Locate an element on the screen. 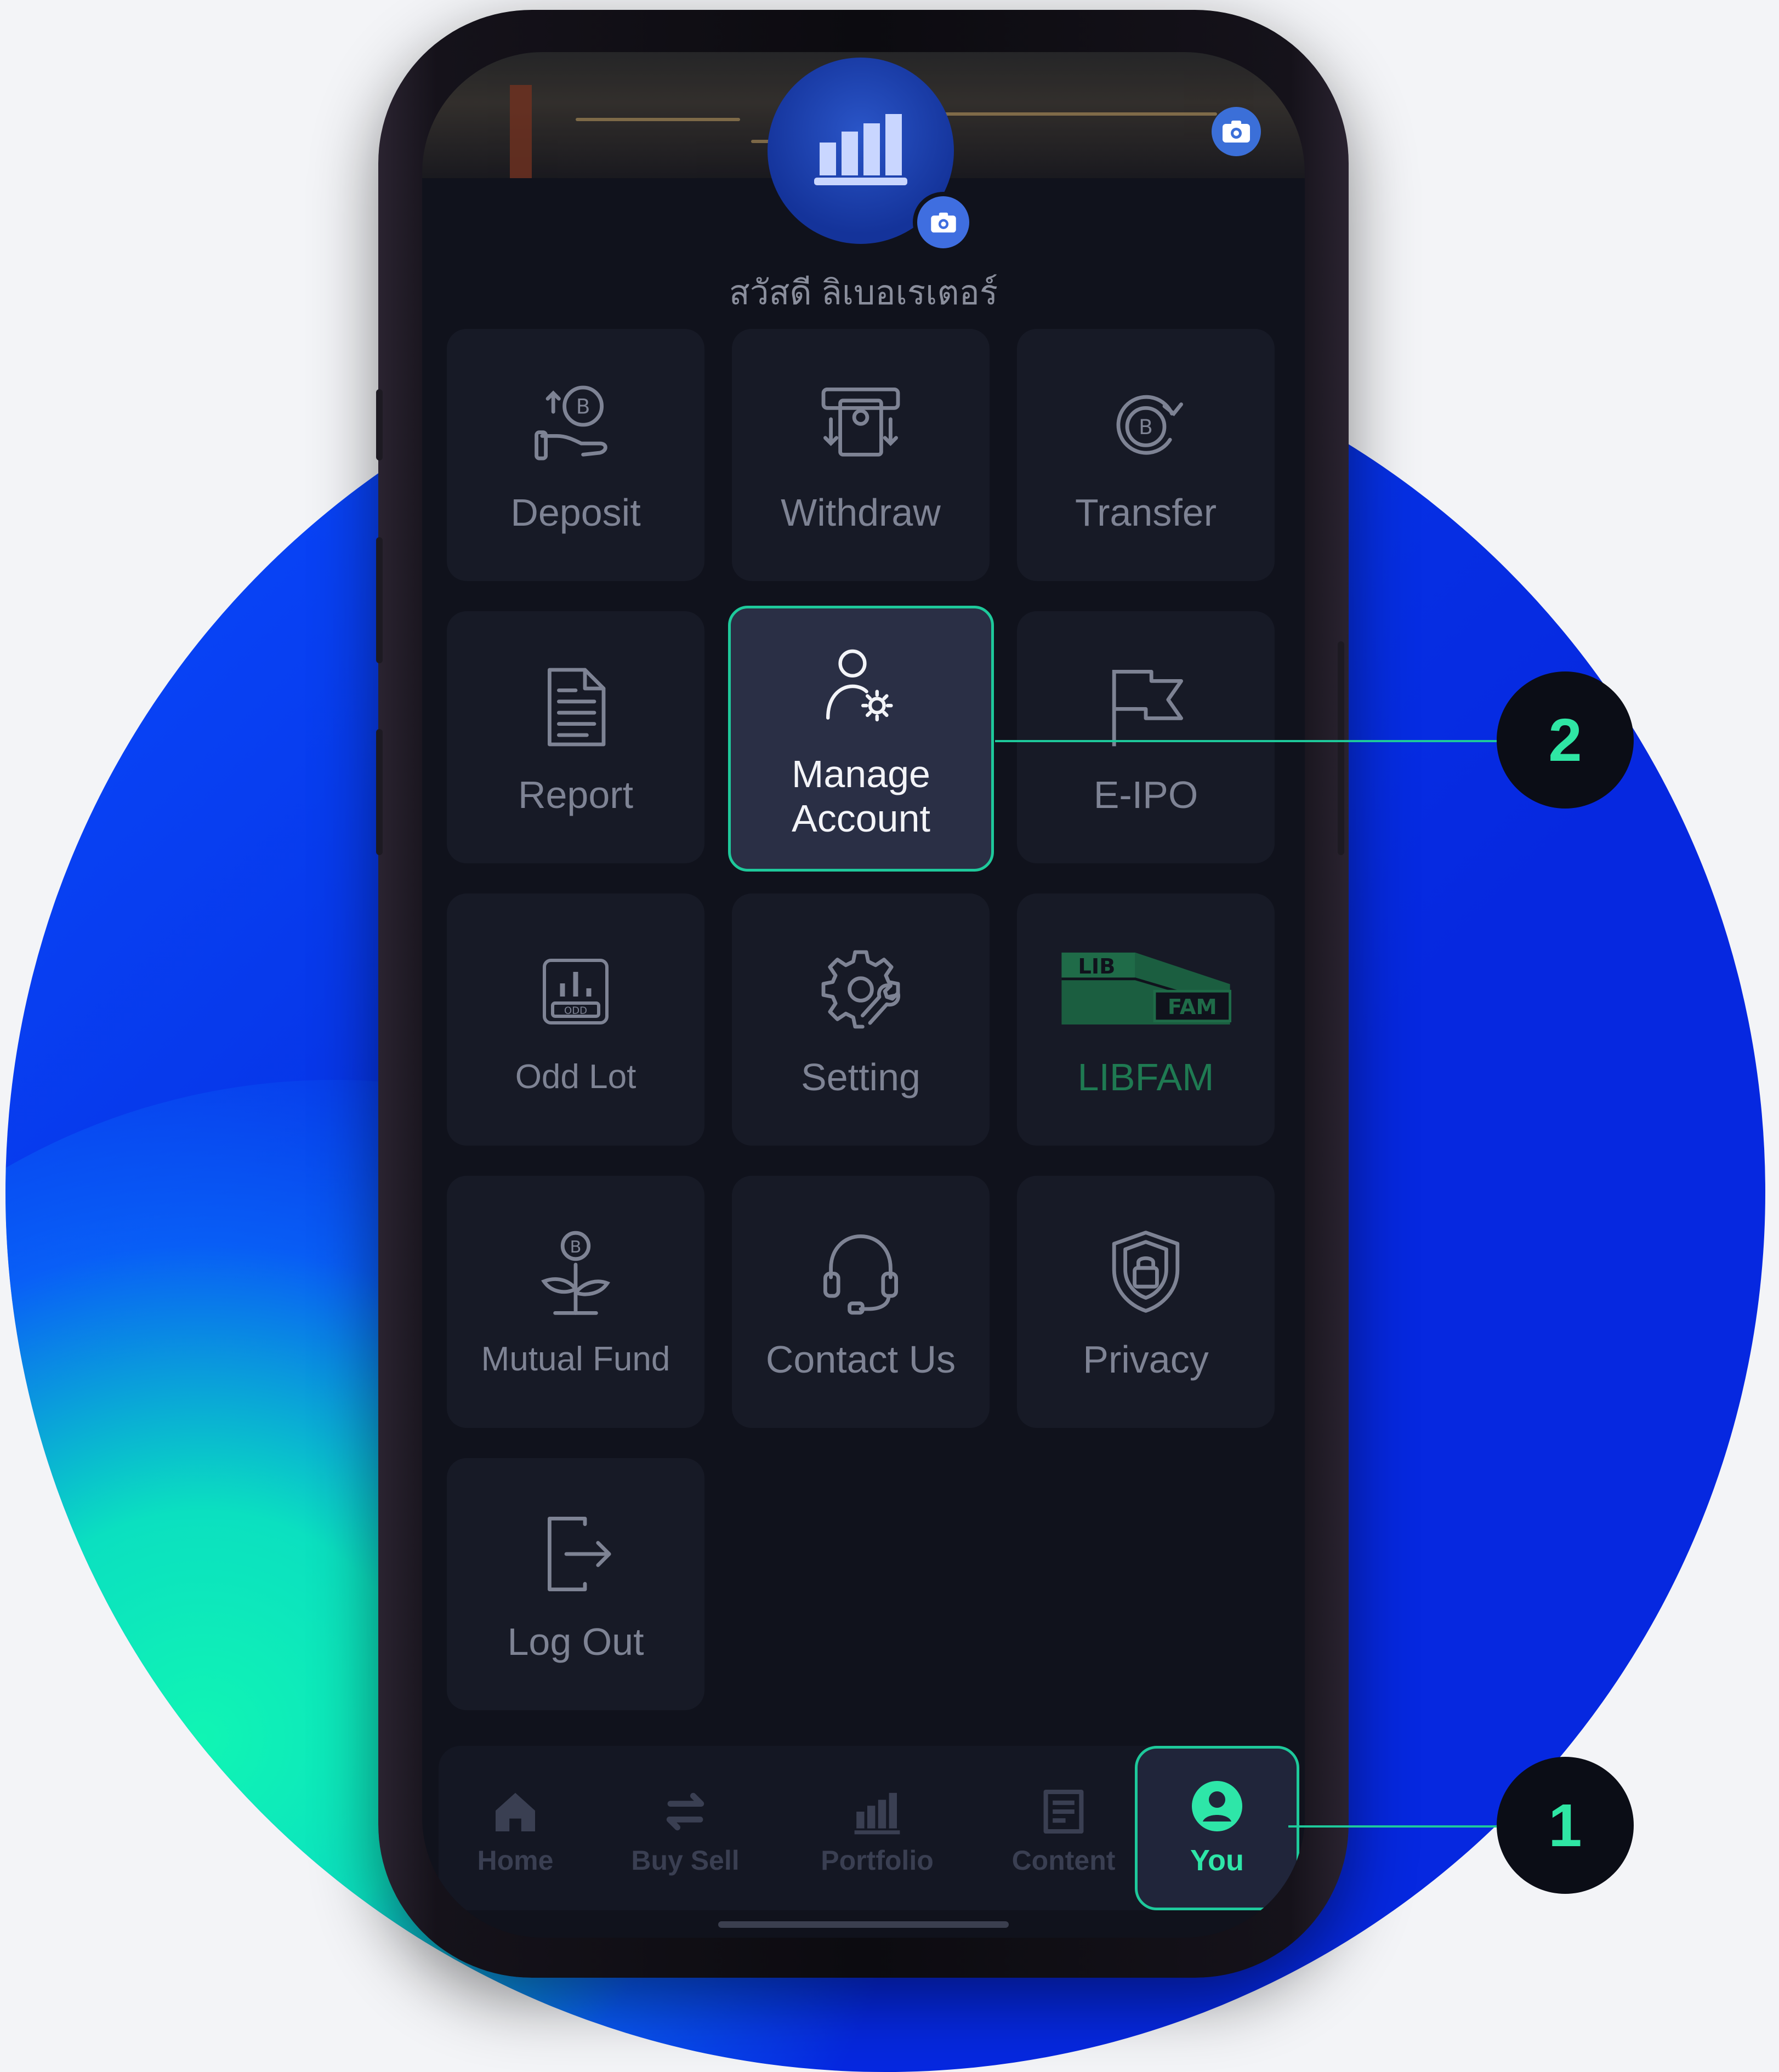 Image resolution: width=1779 pixels, height=2072 pixels. menu-label: Deposit is located at coordinates (575, 512).